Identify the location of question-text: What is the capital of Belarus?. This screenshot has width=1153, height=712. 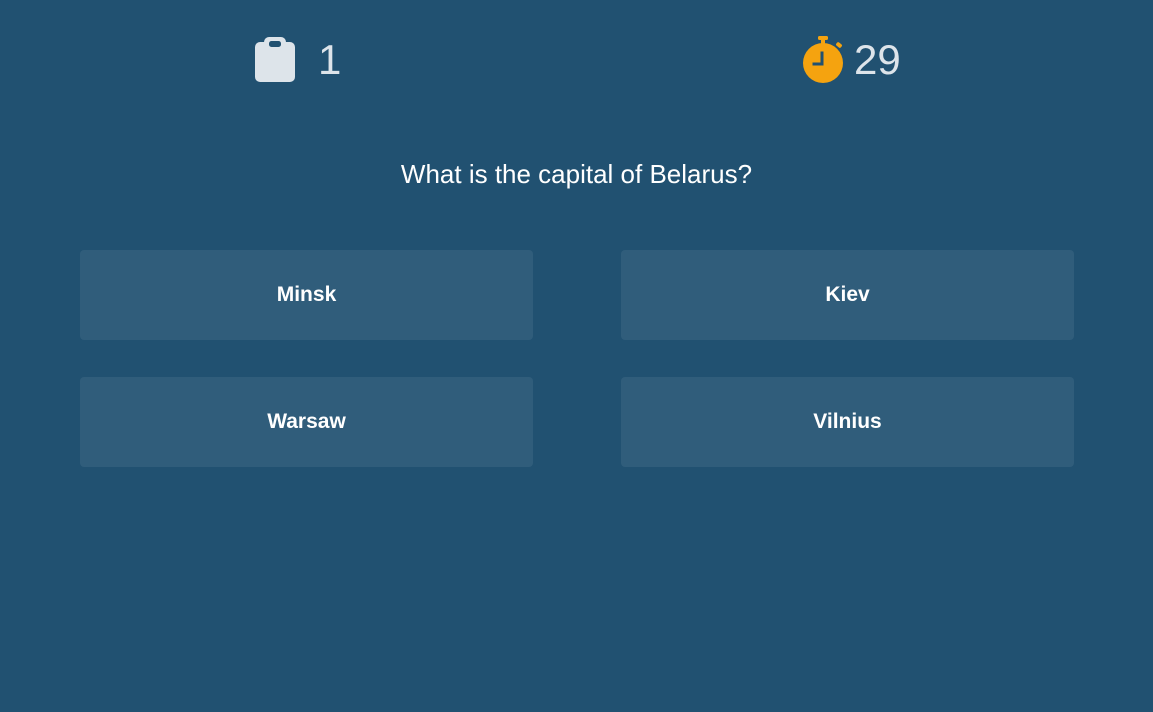
(576, 174).